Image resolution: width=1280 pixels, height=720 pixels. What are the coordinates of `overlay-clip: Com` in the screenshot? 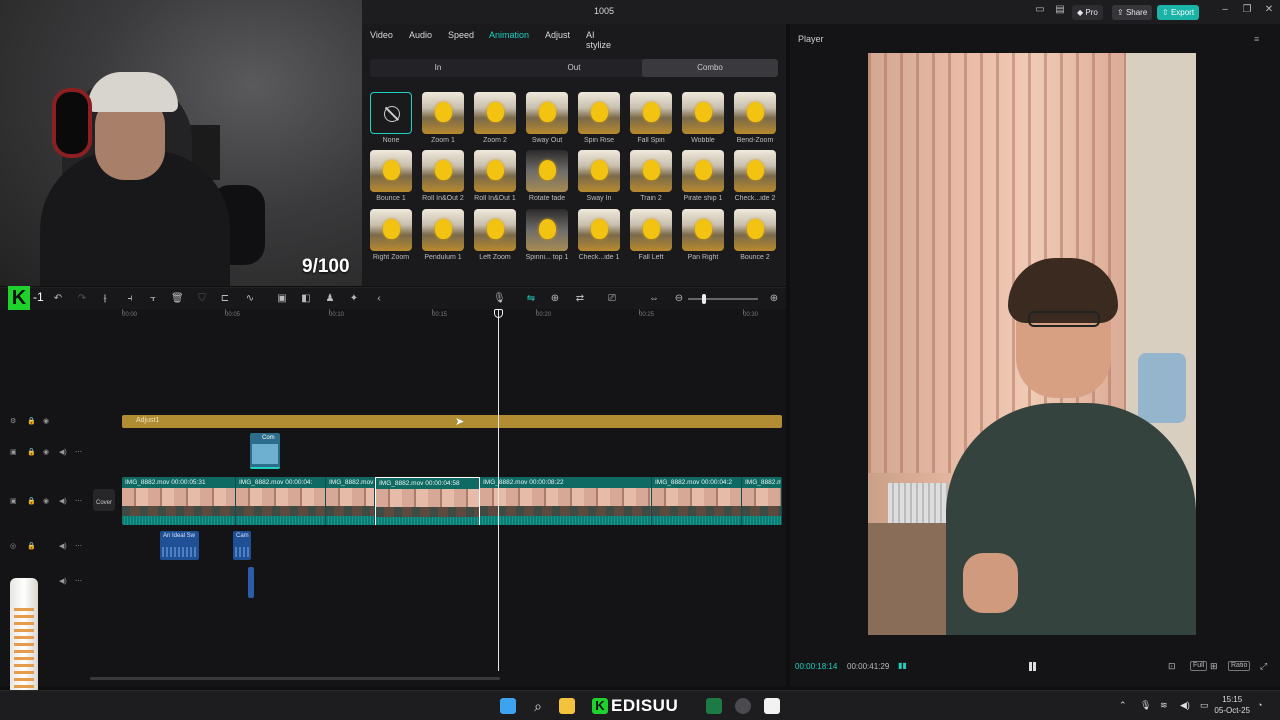 It's located at (265, 451).